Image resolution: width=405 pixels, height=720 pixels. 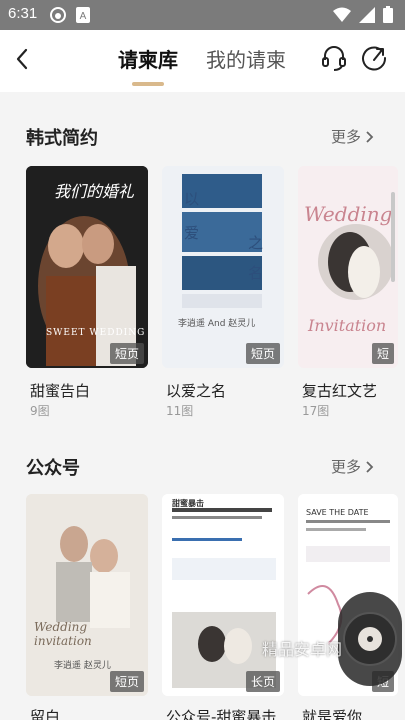 I want to click on header: 请柬库 我的请柬, so click(x=202, y=61).